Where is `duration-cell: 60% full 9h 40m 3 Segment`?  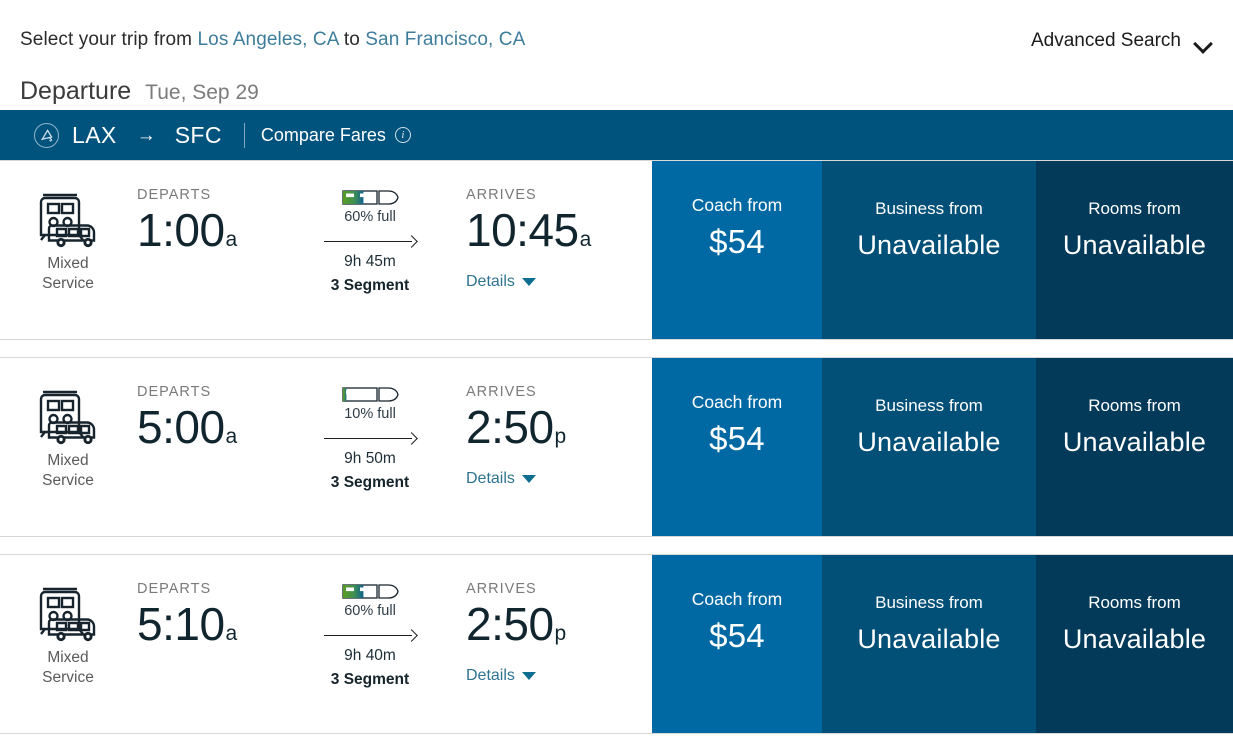
duration-cell: 60% full 9h 40m 3 Segment is located at coordinates (370, 634).